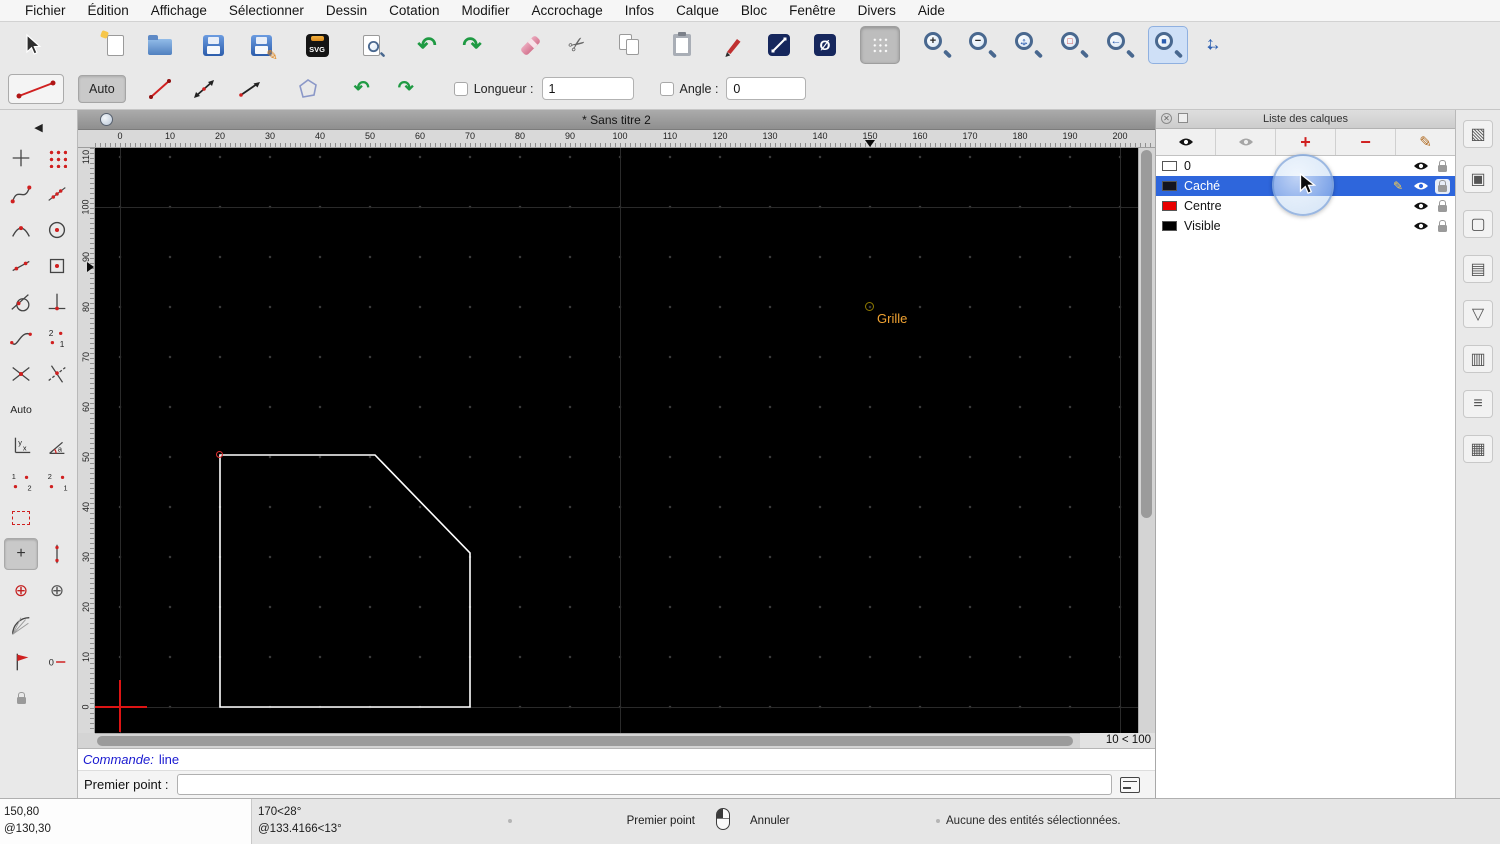 This screenshot has width=1500, height=844. I want to click on paste-button, so click(682, 45).